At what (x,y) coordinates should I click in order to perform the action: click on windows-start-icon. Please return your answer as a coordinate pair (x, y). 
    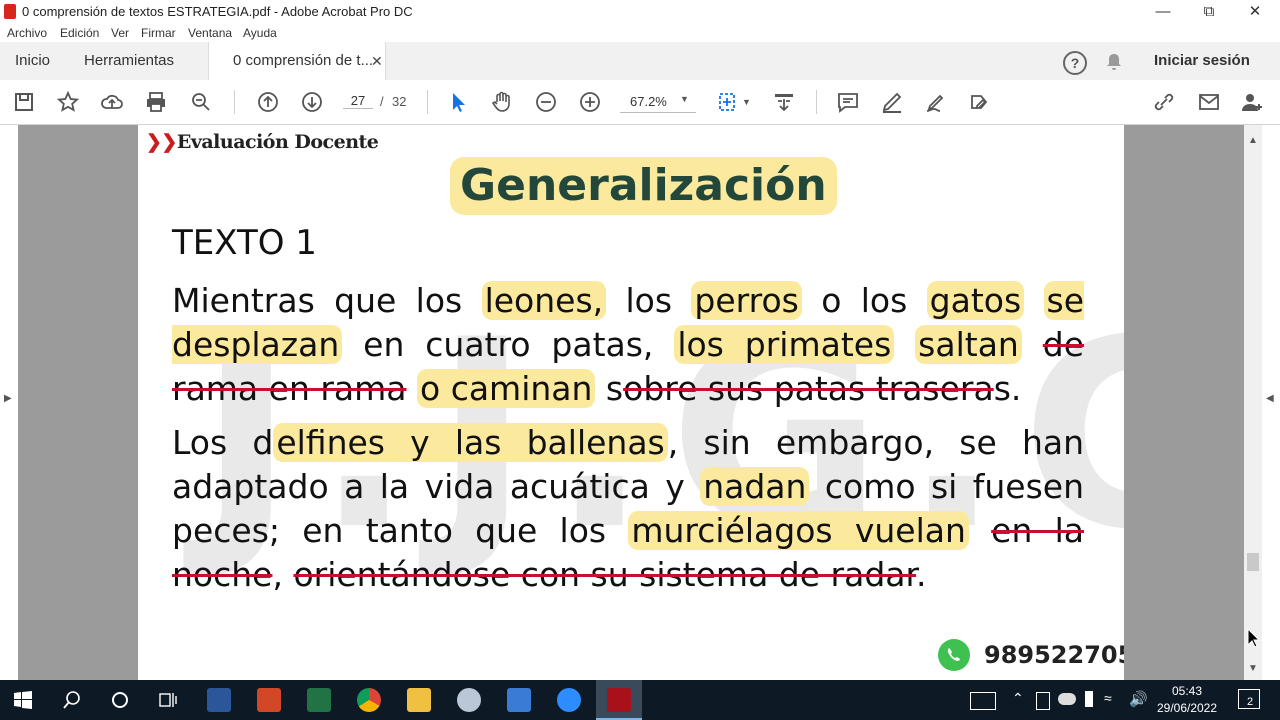
    Looking at the image, I should click on (23, 700).